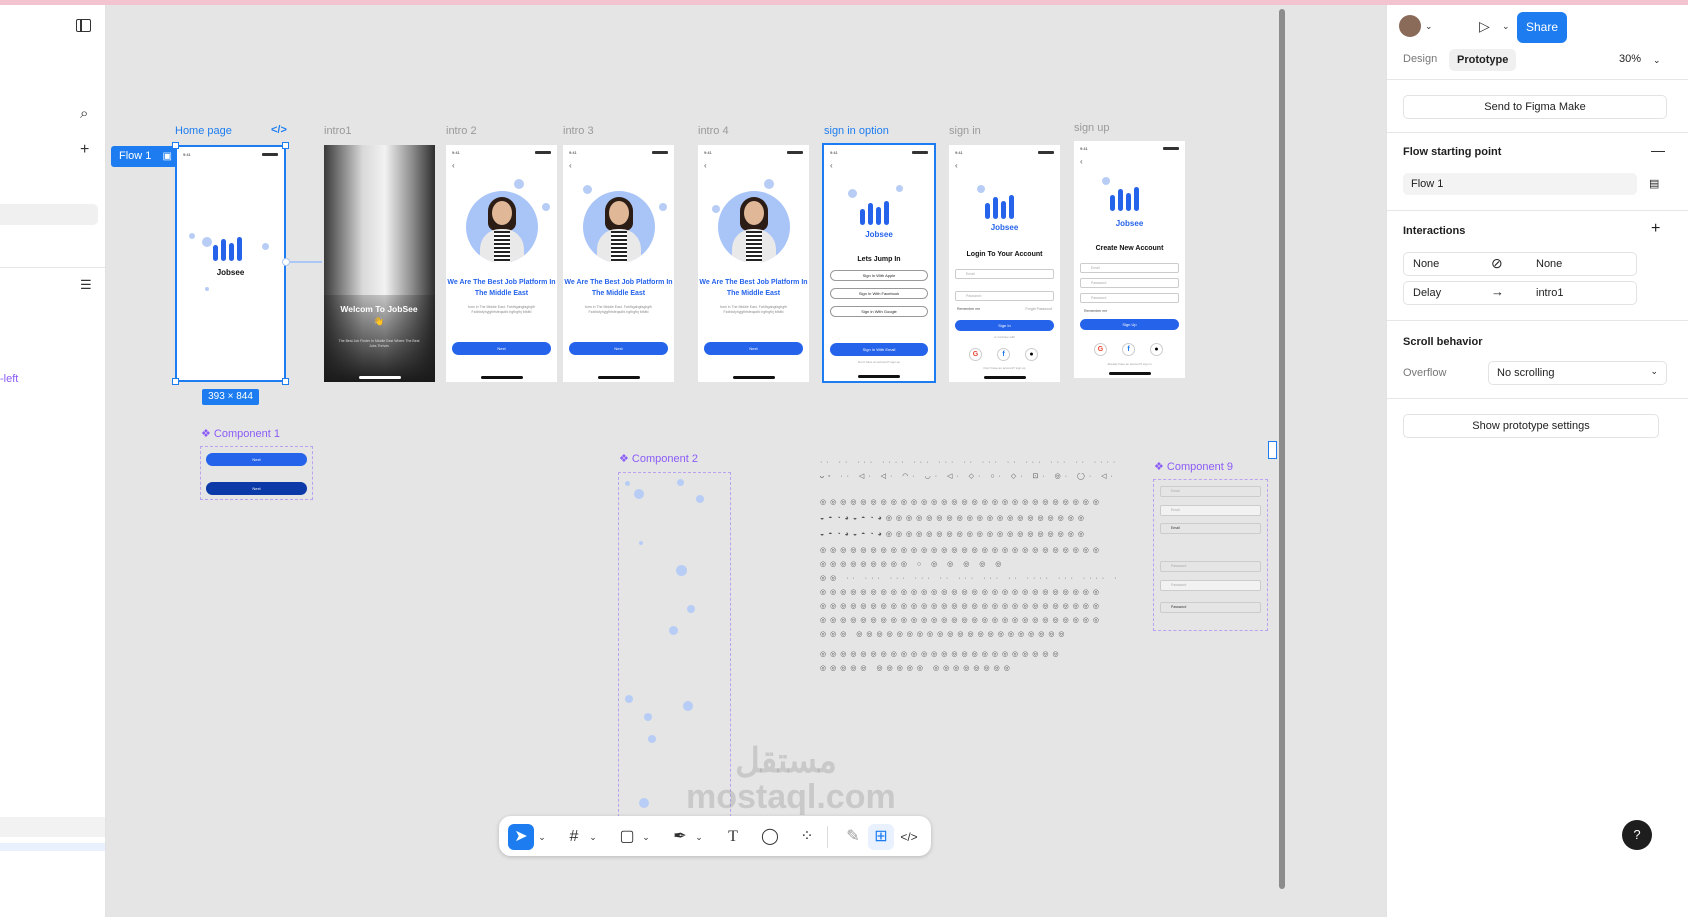 The height and width of the screenshot is (917, 1688). Describe the element at coordinates (1272, 450) in the screenshot. I see `layer-marker` at that location.